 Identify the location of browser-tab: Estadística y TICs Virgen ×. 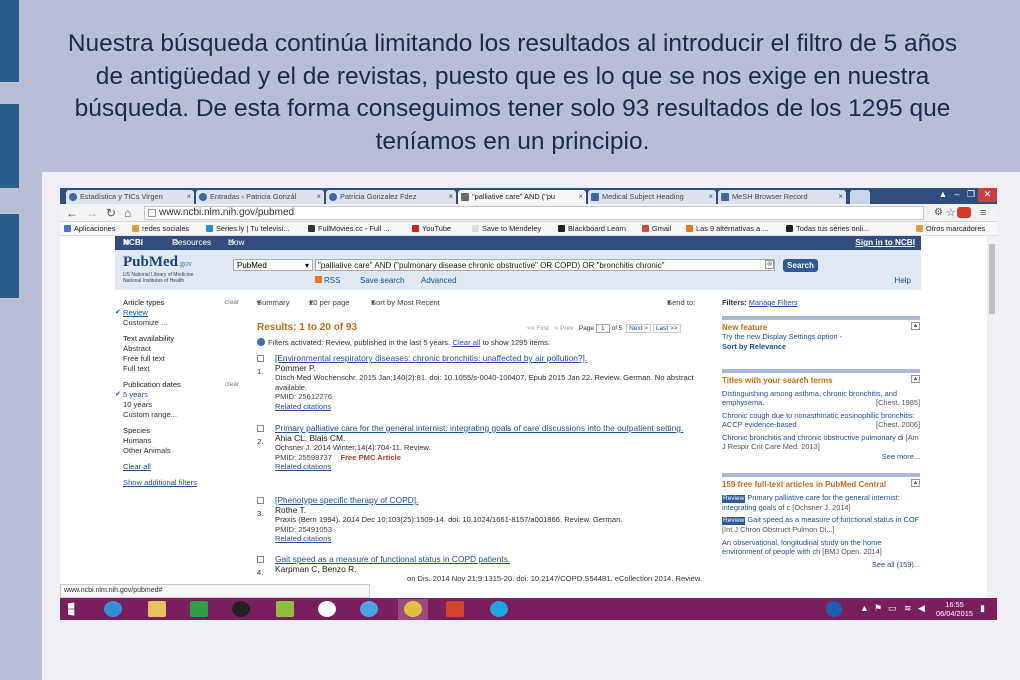
(130, 197).